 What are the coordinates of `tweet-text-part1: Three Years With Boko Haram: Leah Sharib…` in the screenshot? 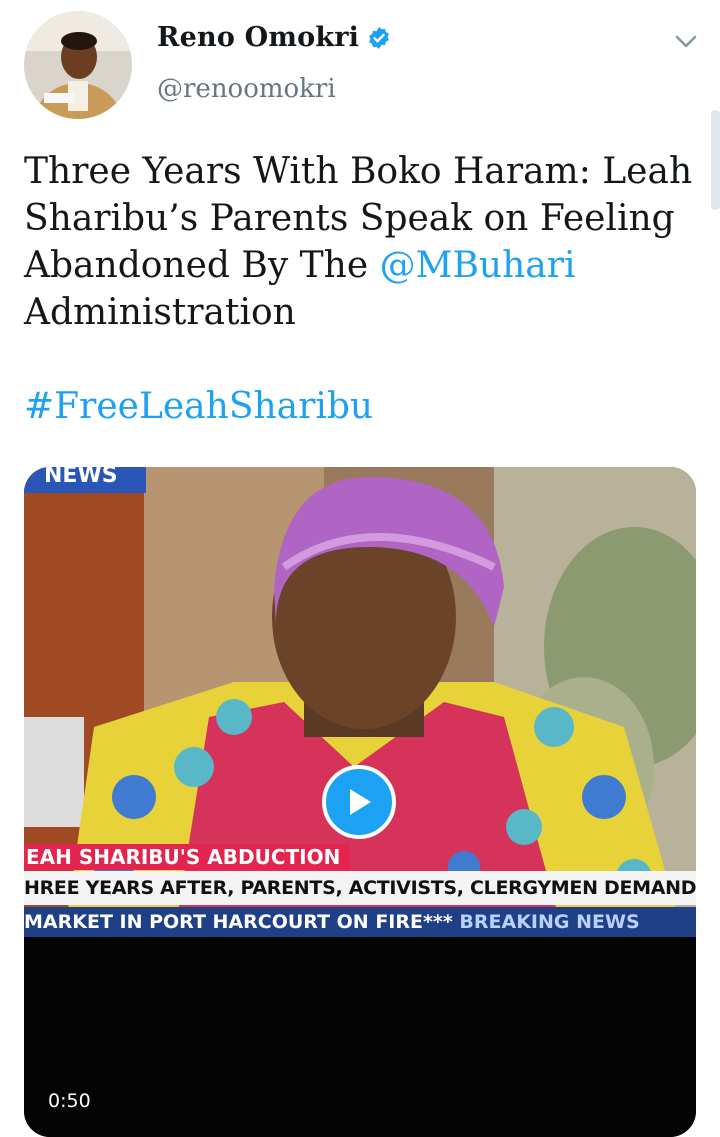 It's located at (358, 218).